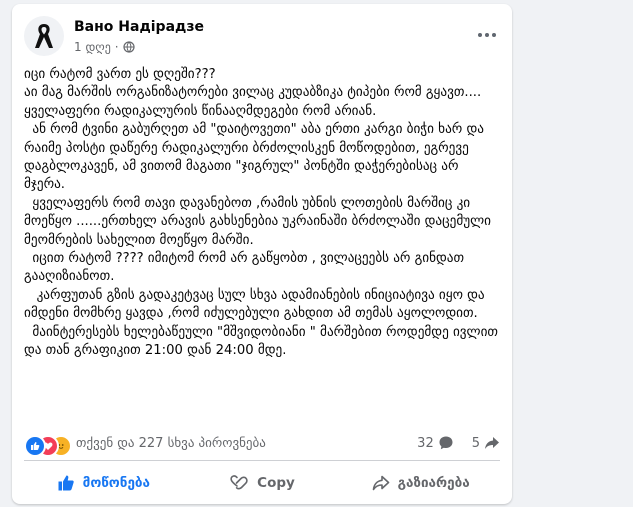 The width and height of the screenshot is (633, 507). Describe the element at coordinates (433, 483) in the screenshot. I see `share-button-label: გაზიარება` at that location.